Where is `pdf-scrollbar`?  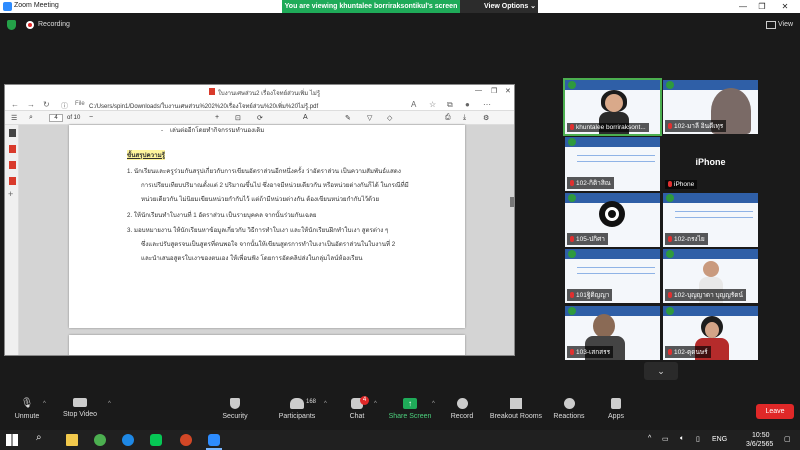
pdf-scrollbar is located at coordinates (512, 202).